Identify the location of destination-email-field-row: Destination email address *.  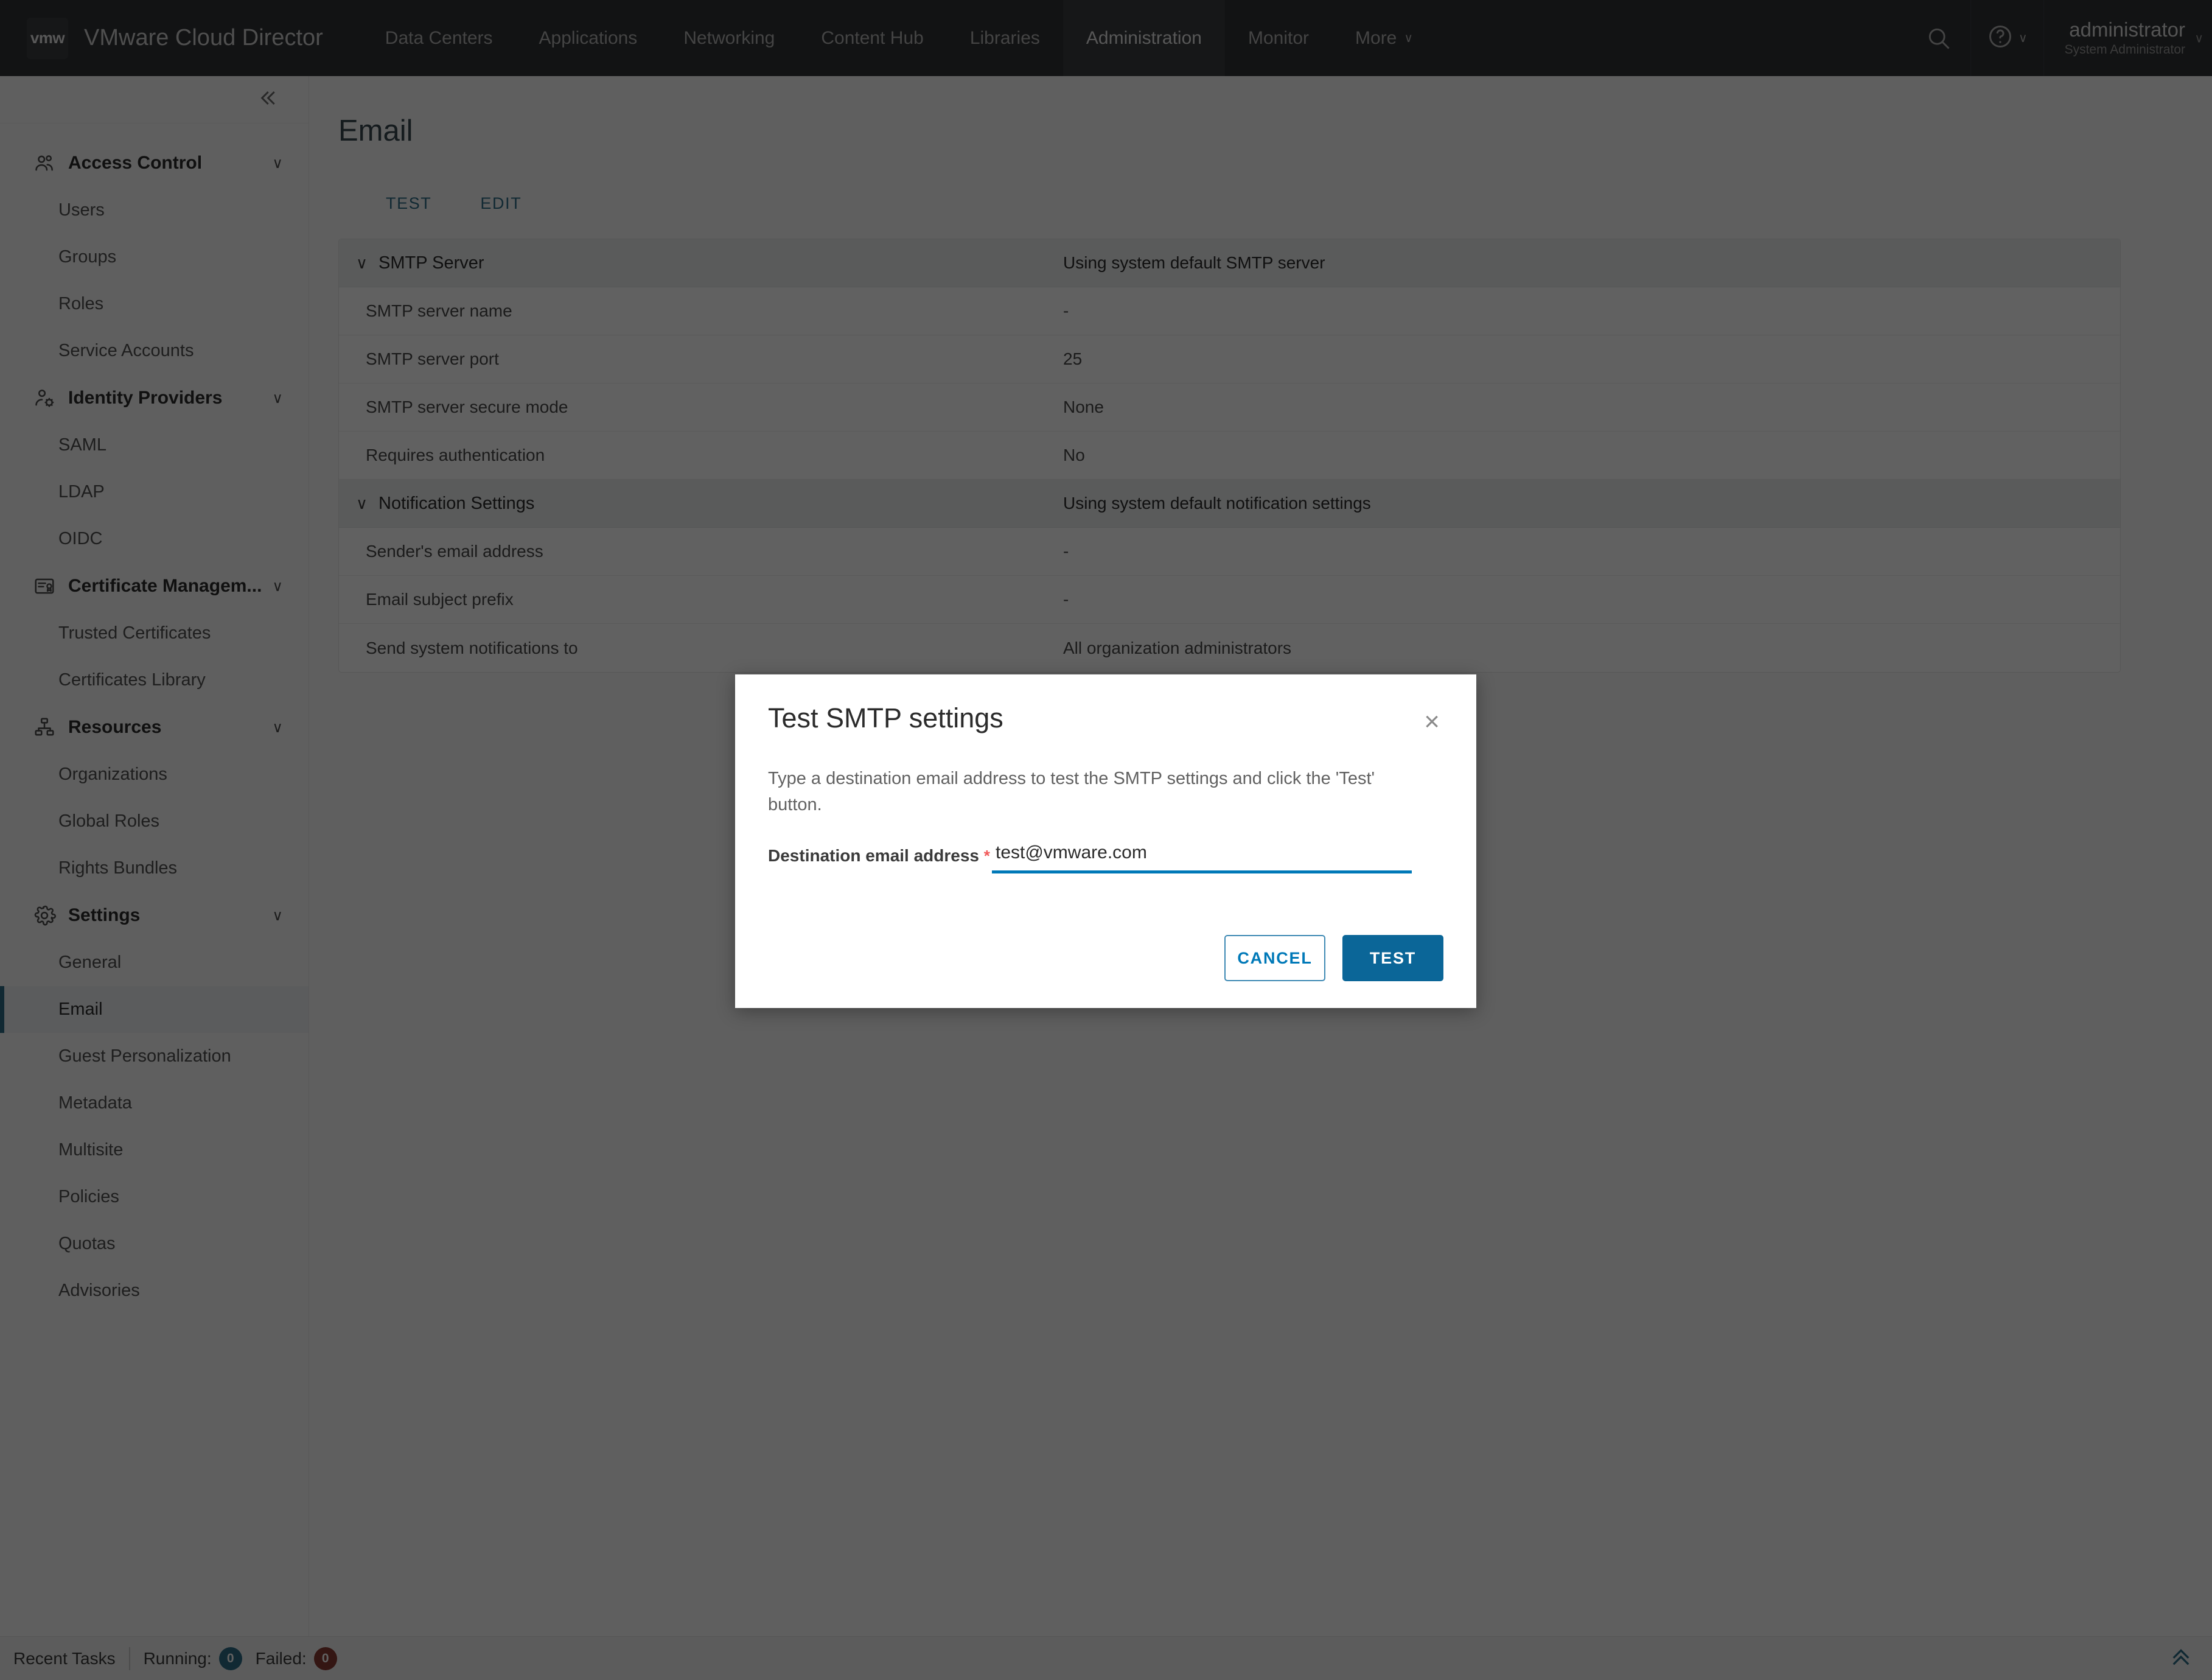
(1105, 856).